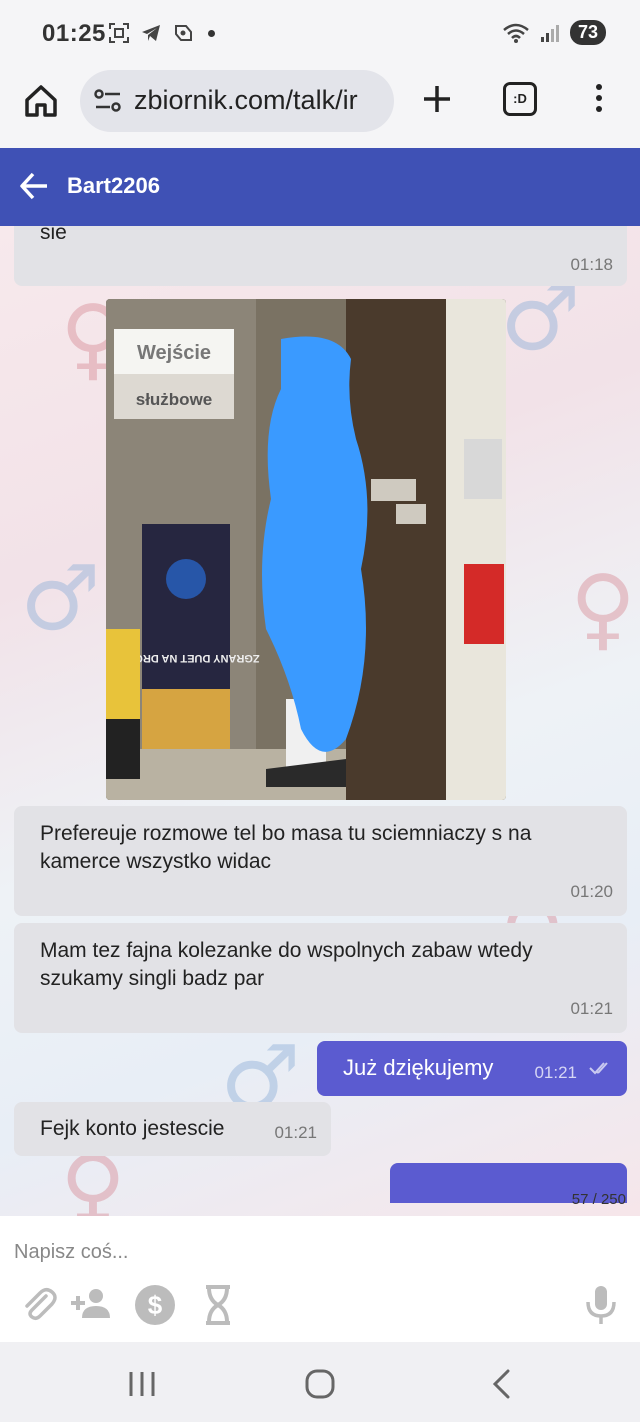  I want to click on address-bar: zbiornik.com/talk/ir, so click(237, 101).